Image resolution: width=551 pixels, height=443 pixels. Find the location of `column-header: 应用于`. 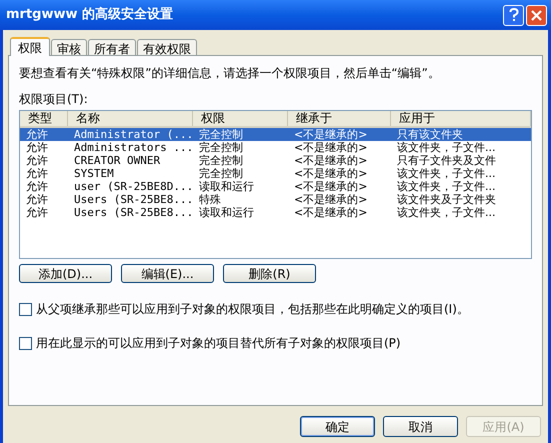

column-header: 应用于 is located at coordinates (461, 118).